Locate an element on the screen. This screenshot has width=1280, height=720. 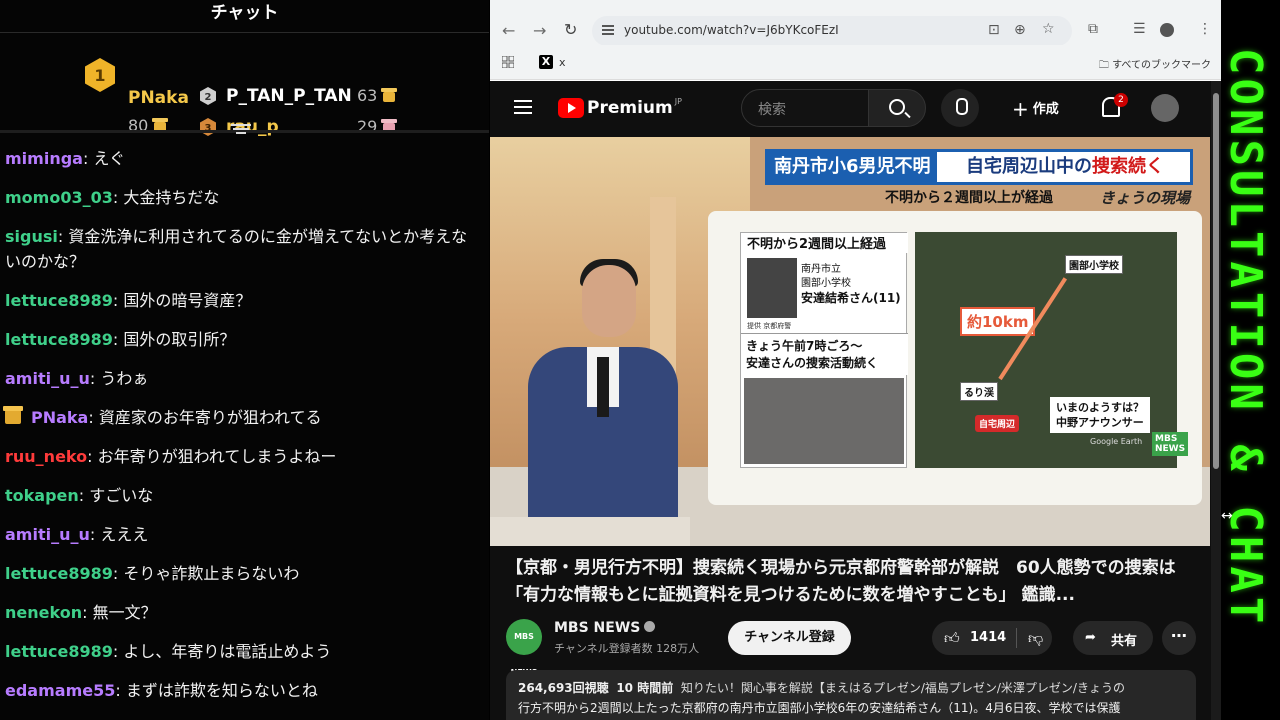
svg-text: 2 is located at coordinates (208, 97).